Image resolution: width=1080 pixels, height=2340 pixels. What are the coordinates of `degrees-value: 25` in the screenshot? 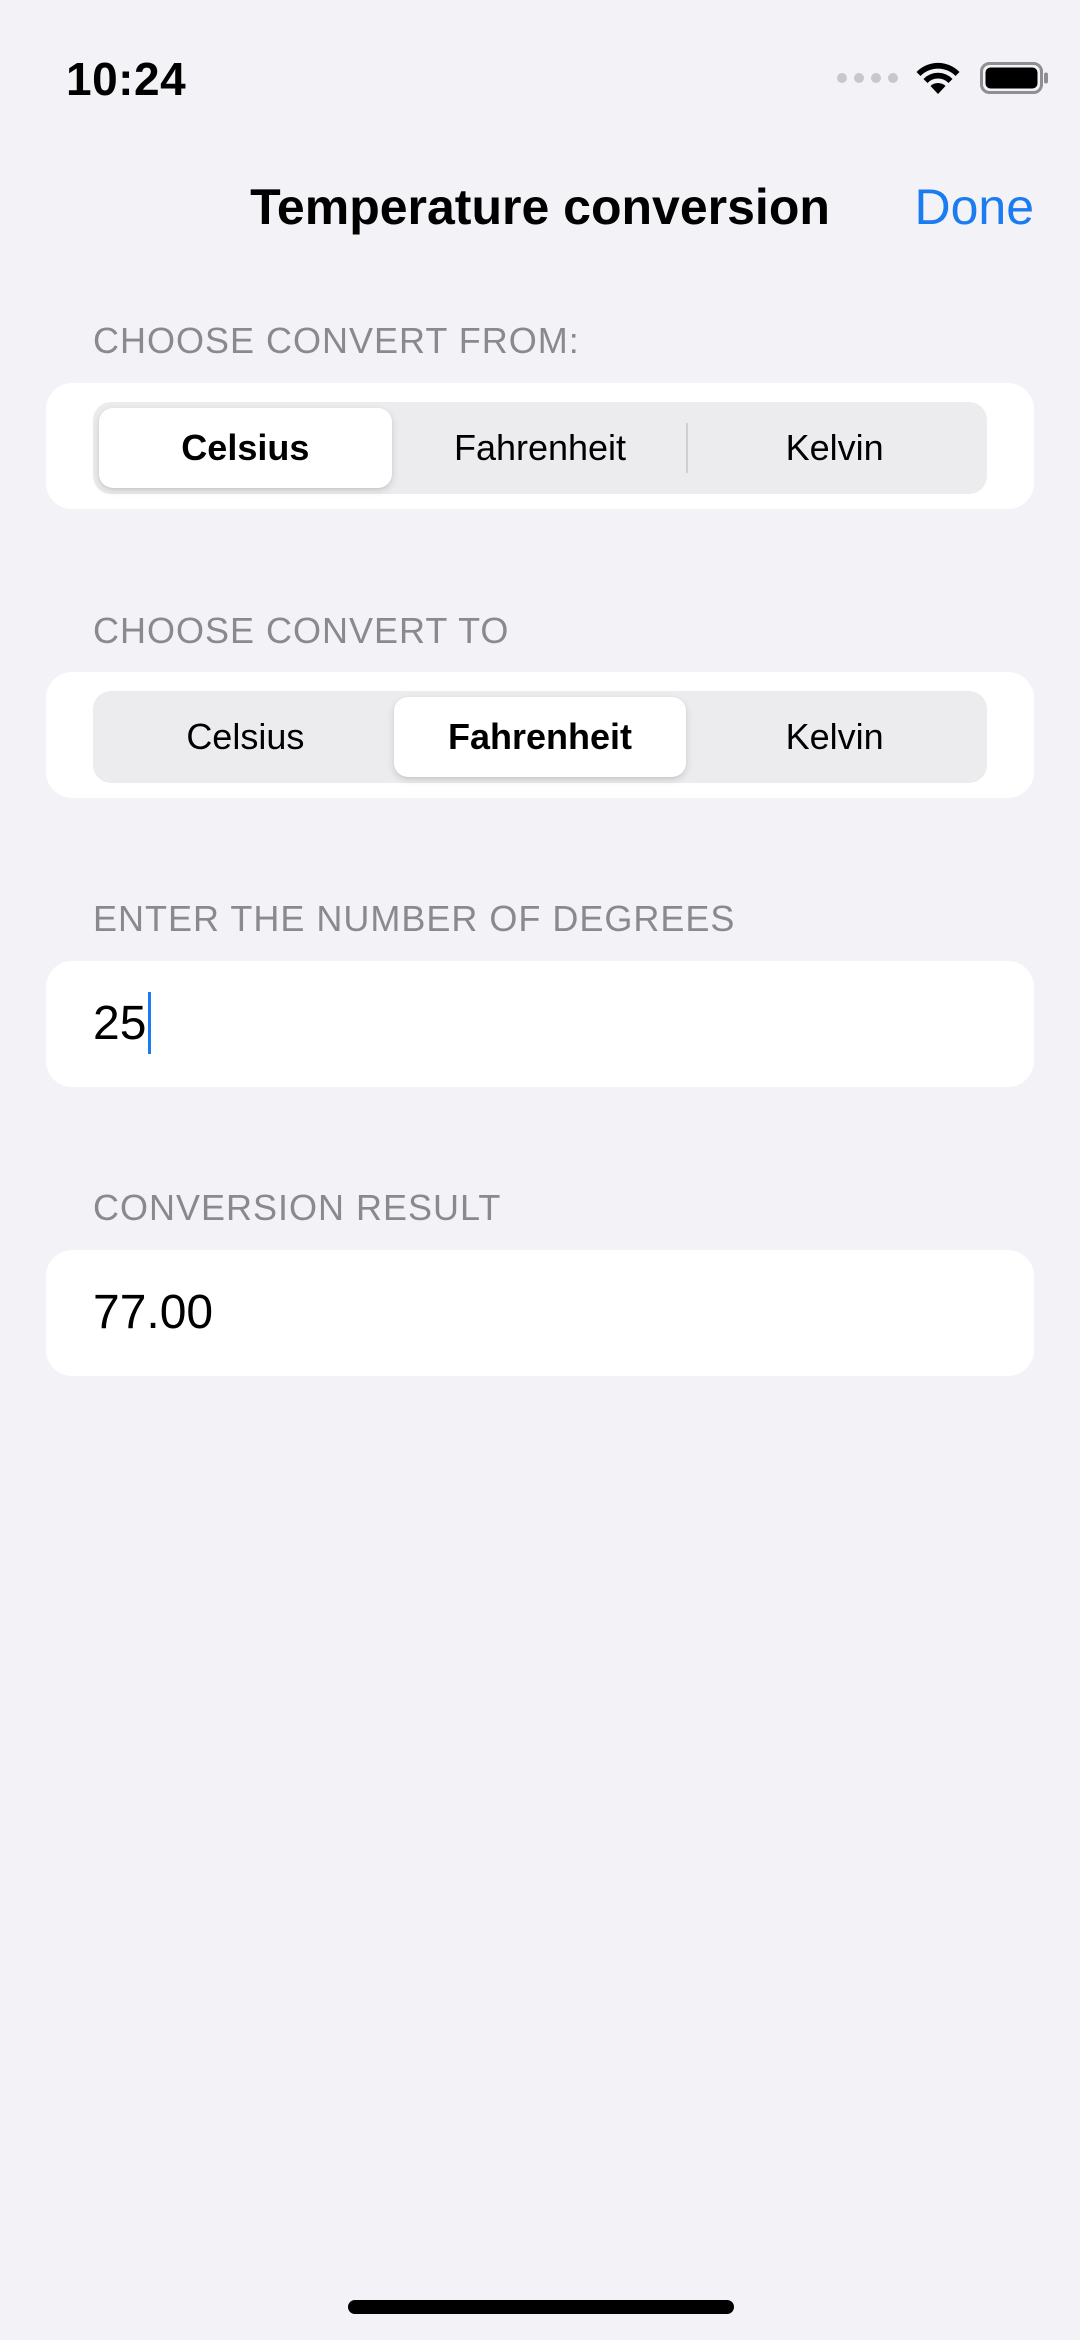 It's located at (120, 1023).